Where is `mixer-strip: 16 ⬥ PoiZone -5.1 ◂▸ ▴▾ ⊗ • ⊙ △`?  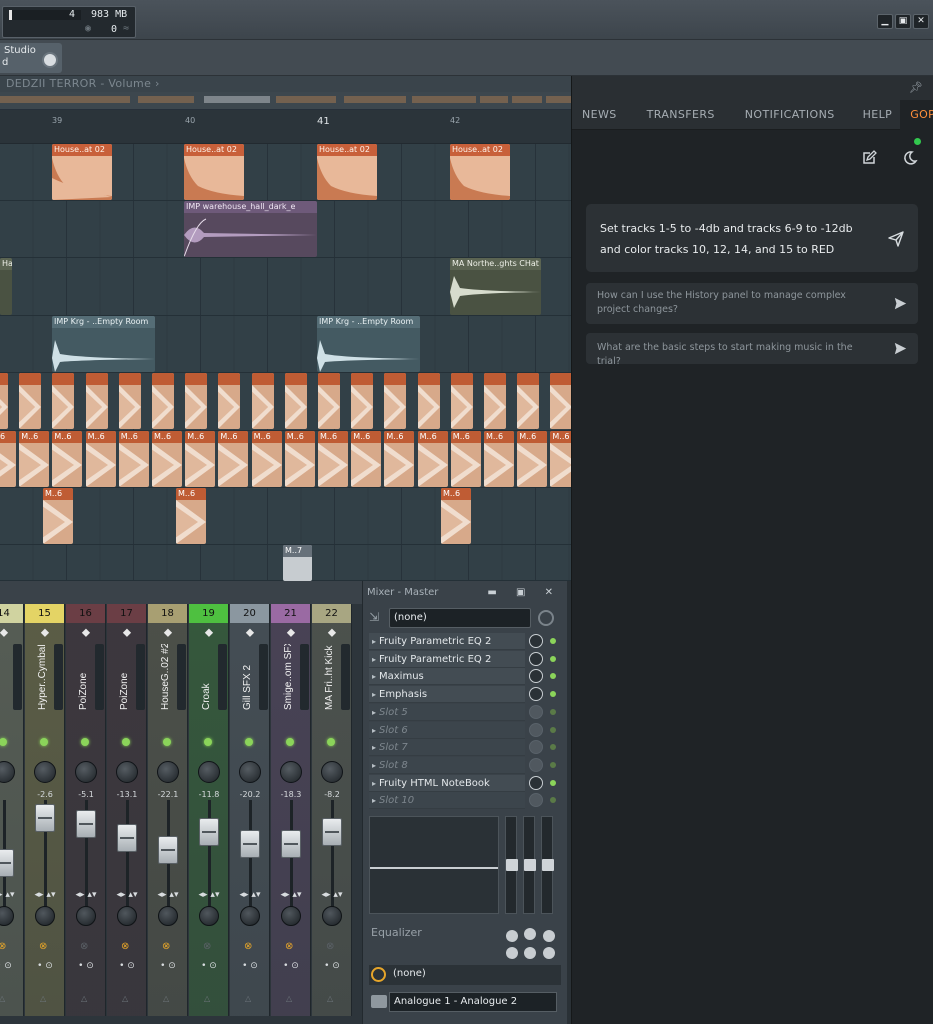 mixer-strip: 16 ⬥ PoiZone -5.1 ◂▸ ▴▾ ⊗ • ⊙ △ is located at coordinates (86, 810).